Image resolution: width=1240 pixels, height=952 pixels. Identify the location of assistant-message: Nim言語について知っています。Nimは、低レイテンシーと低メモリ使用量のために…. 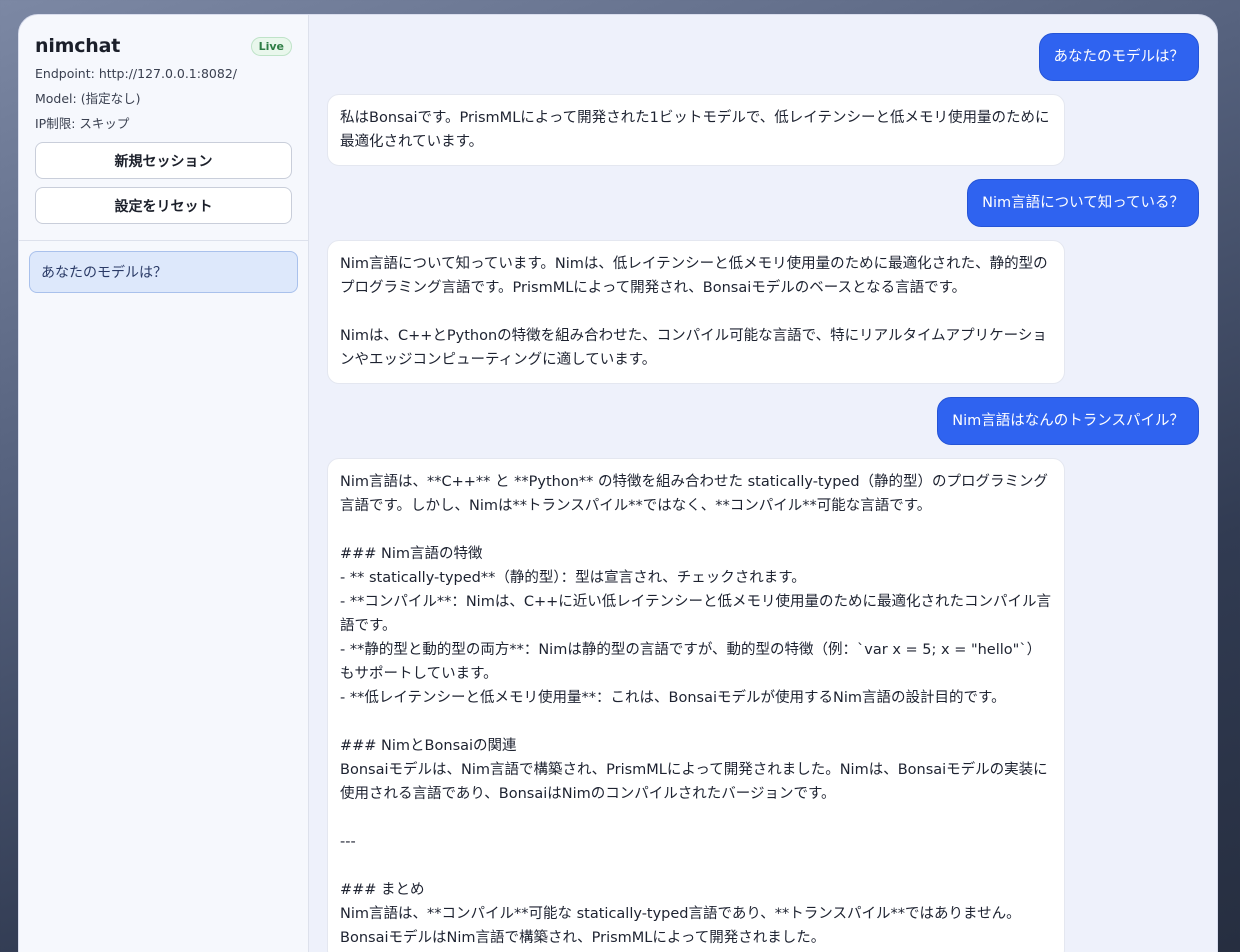
(696, 312).